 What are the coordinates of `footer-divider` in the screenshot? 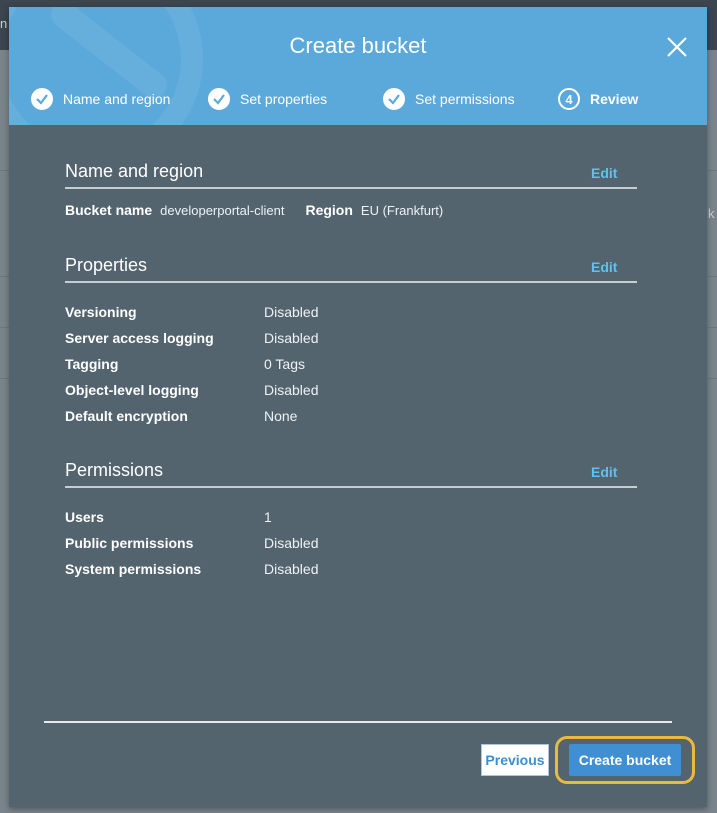 It's located at (358, 722).